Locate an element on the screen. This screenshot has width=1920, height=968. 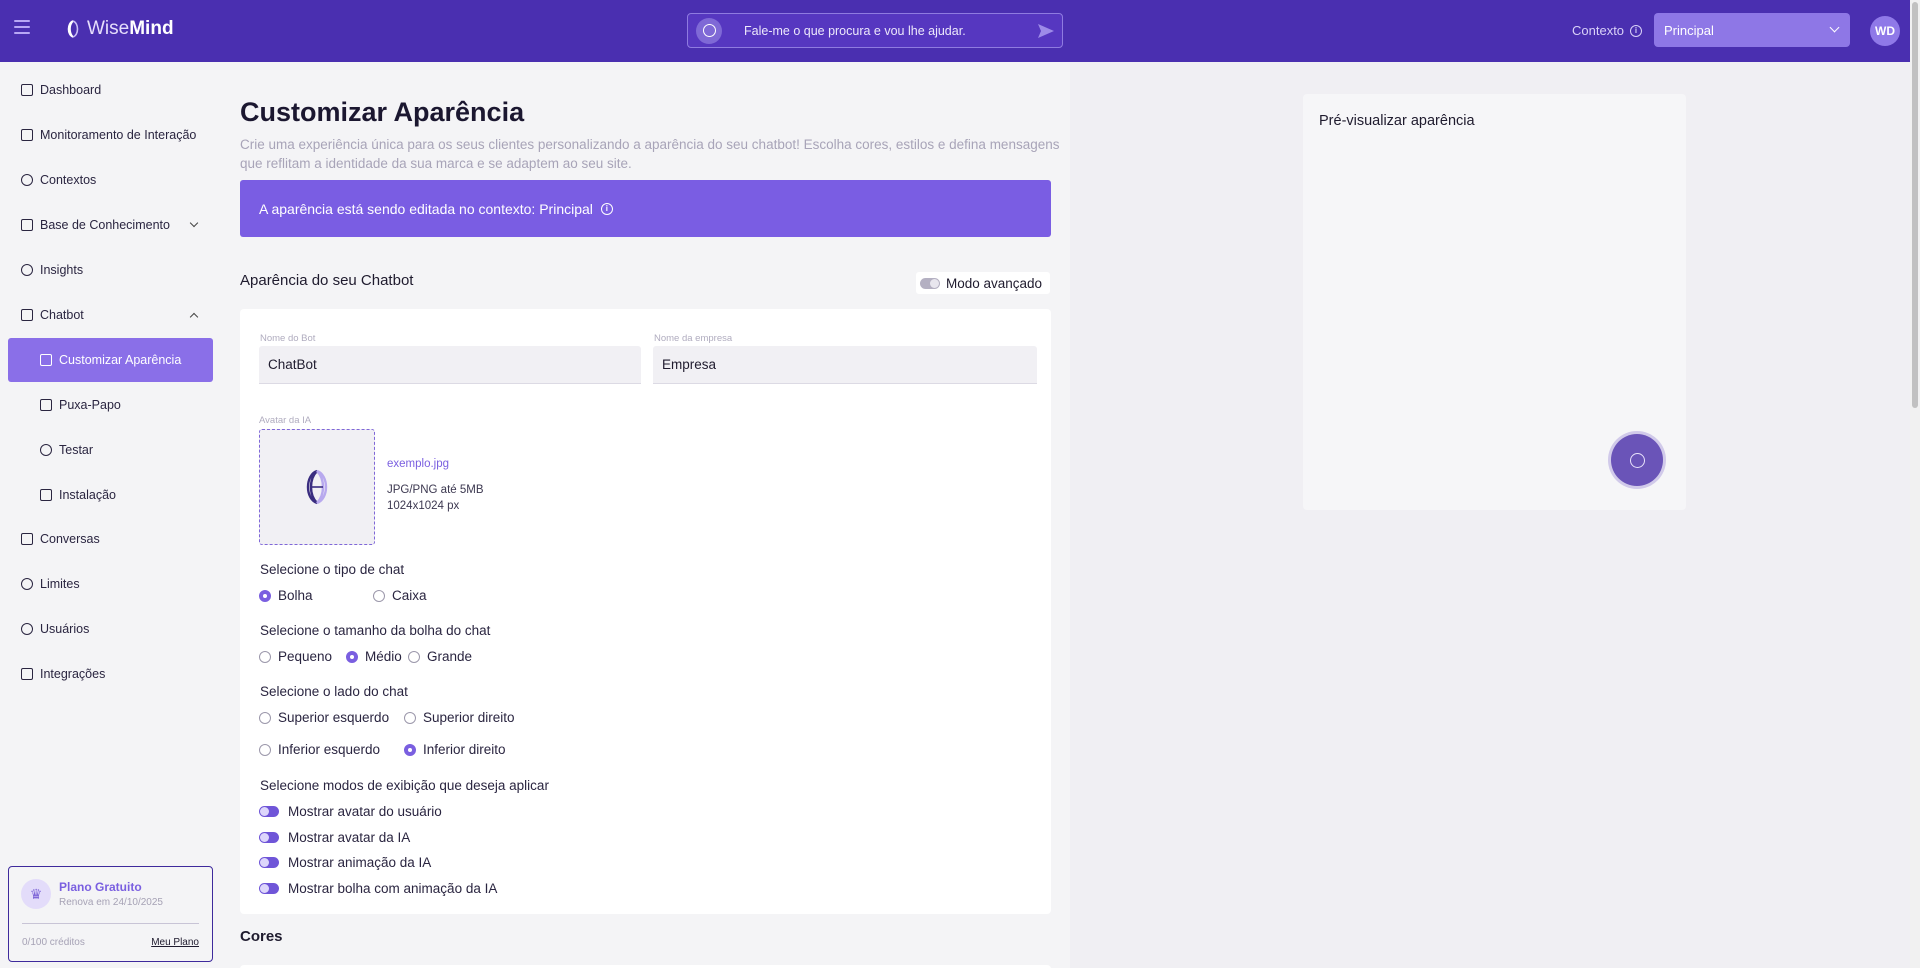
company-name-label: Nome da empresa is located at coordinates (693, 338).